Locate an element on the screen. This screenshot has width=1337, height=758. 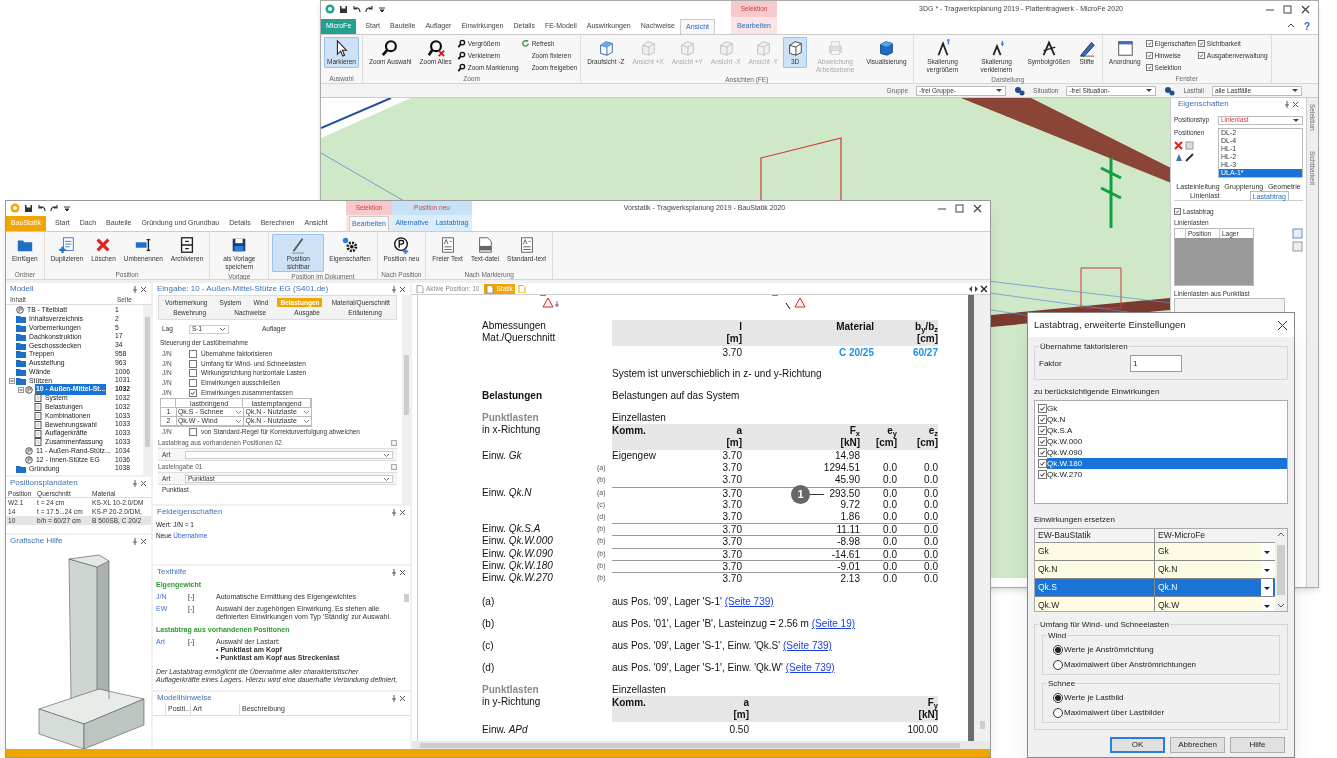
table-caption: Einzellasten is located at coordinates (639, 418).